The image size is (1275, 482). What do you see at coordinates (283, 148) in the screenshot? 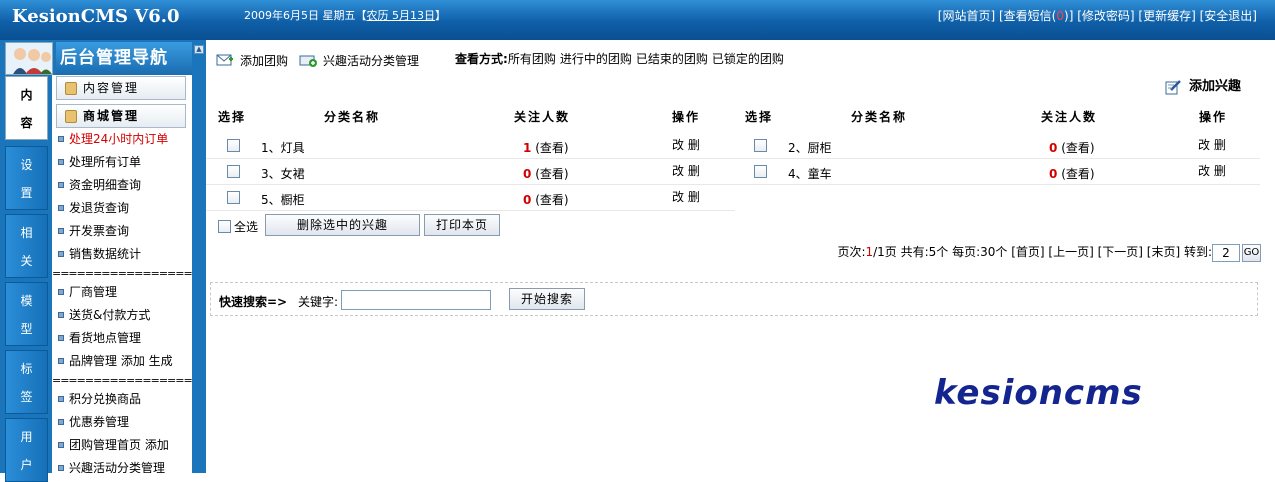
I see `row-name: 1、灯具` at bounding box center [283, 148].